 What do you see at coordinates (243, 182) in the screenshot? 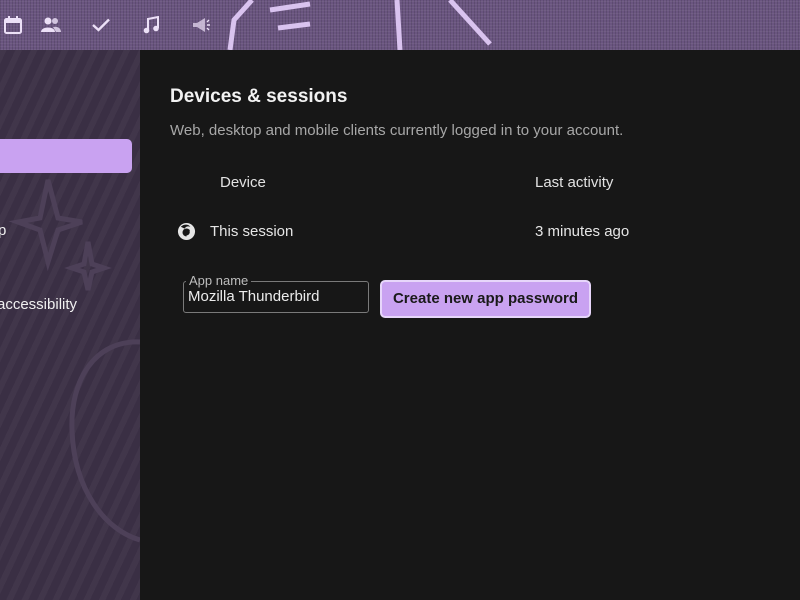
I see `column-header-device: Device` at bounding box center [243, 182].